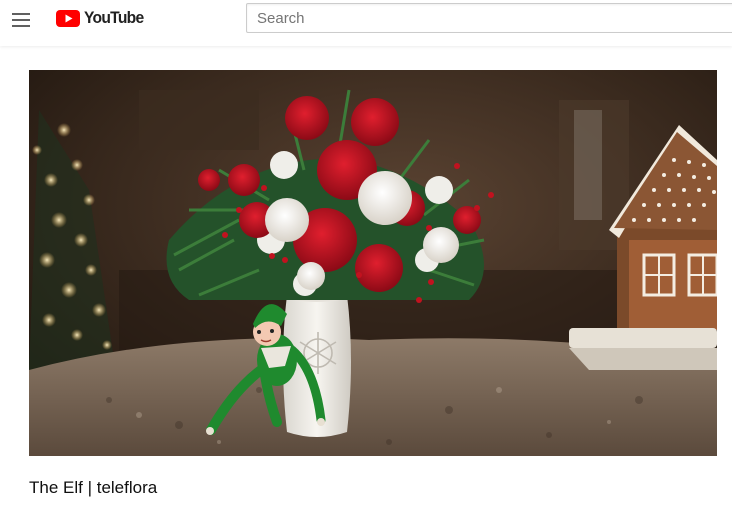  I want to click on youtube-logo: YouTube, so click(102, 18).